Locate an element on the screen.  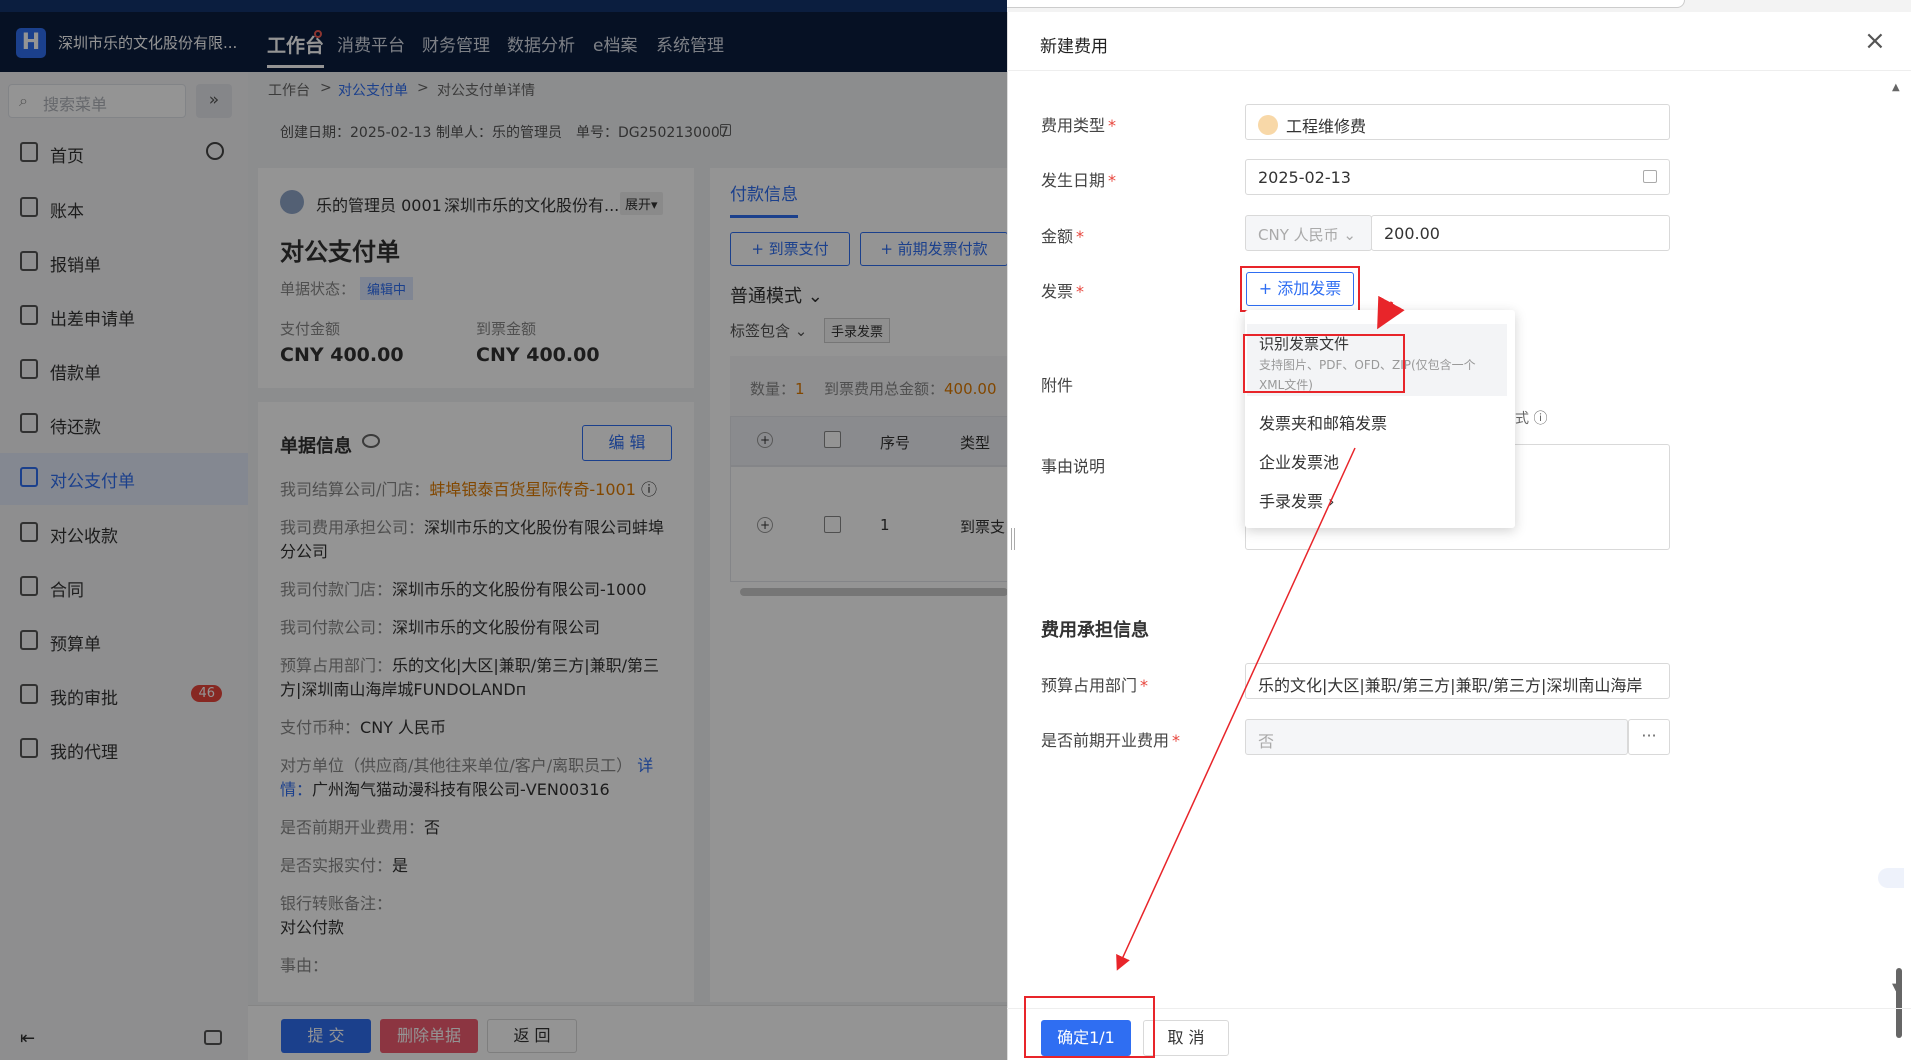
annotation-arrows is located at coordinates (1260, 633).